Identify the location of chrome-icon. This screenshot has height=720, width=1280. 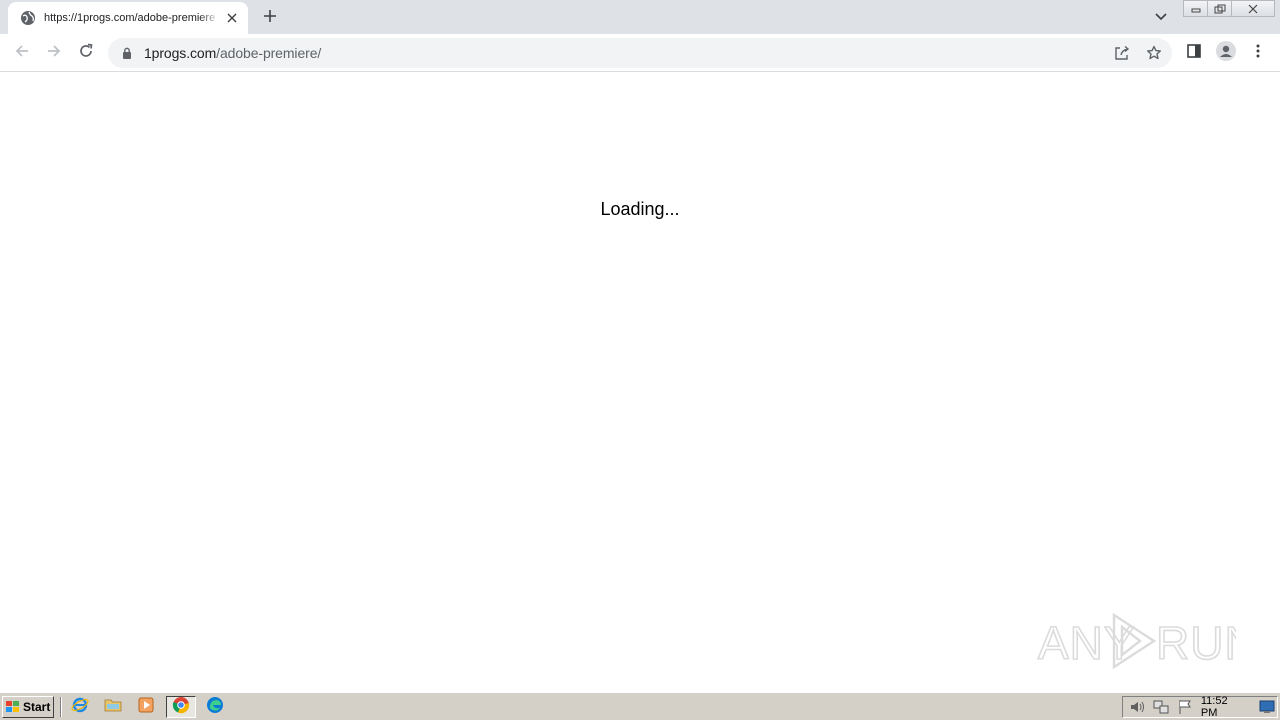
(181, 707).